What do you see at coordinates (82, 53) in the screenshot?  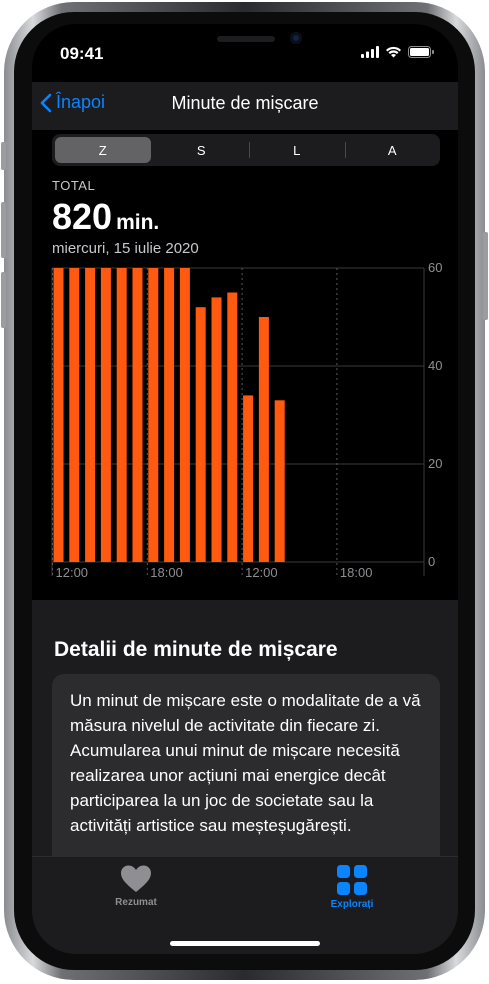 I see `status-time: 09:41` at bounding box center [82, 53].